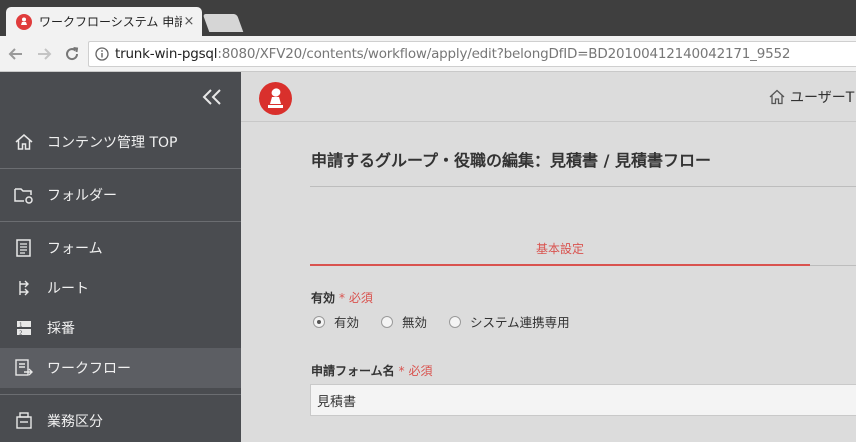 This screenshot has height=442, width=856. I want to click on browser-tab-title: ワークフローシステム 申請する, so click(110, 22).